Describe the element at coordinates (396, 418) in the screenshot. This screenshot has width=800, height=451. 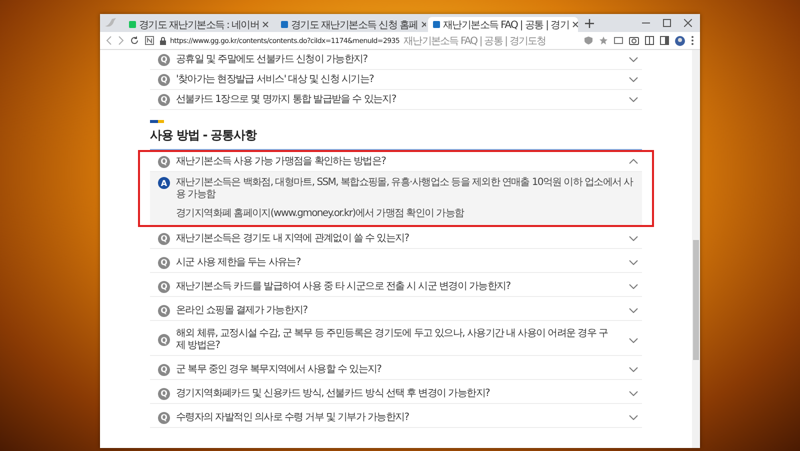
I see `faq-question: Q 수령자의 자발적인 의사로 수령 거부 및 기부가 가능한지?` at that location.